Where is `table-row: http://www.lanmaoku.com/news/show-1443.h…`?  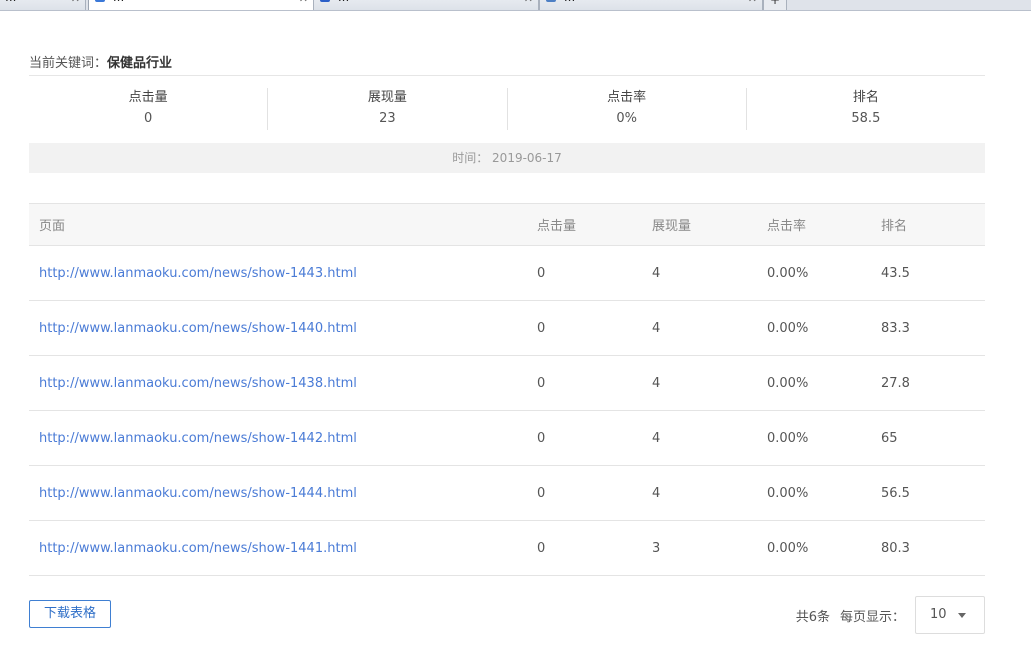 table-row: http://www.lanmaoku.com/news/show-1443.h… is located at coordinates (507, 273).